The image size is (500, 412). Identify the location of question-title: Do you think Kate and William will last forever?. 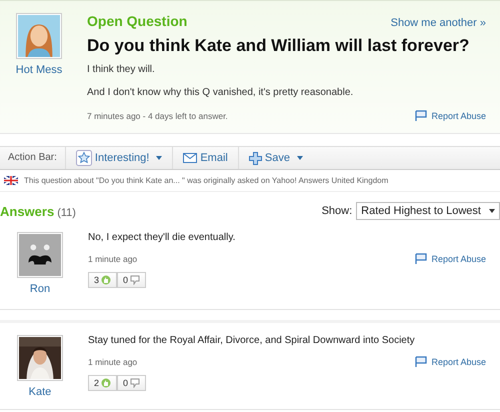
(278, 46).